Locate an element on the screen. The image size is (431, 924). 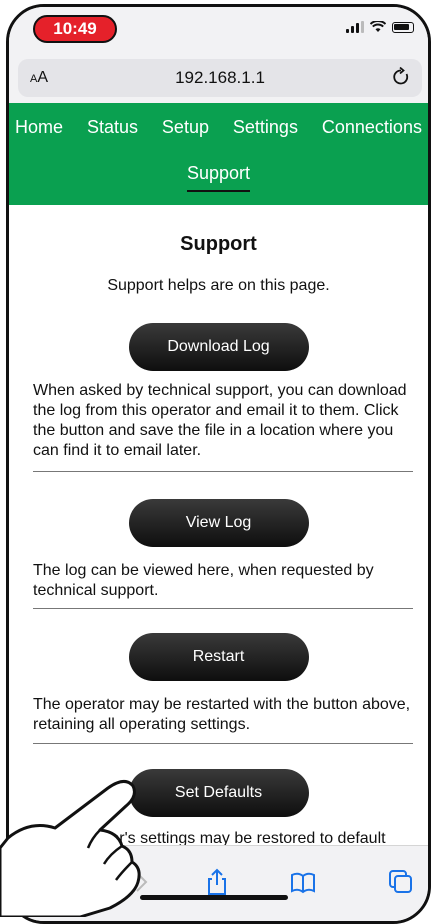
battery-icon is located at coordinates (403, 27).